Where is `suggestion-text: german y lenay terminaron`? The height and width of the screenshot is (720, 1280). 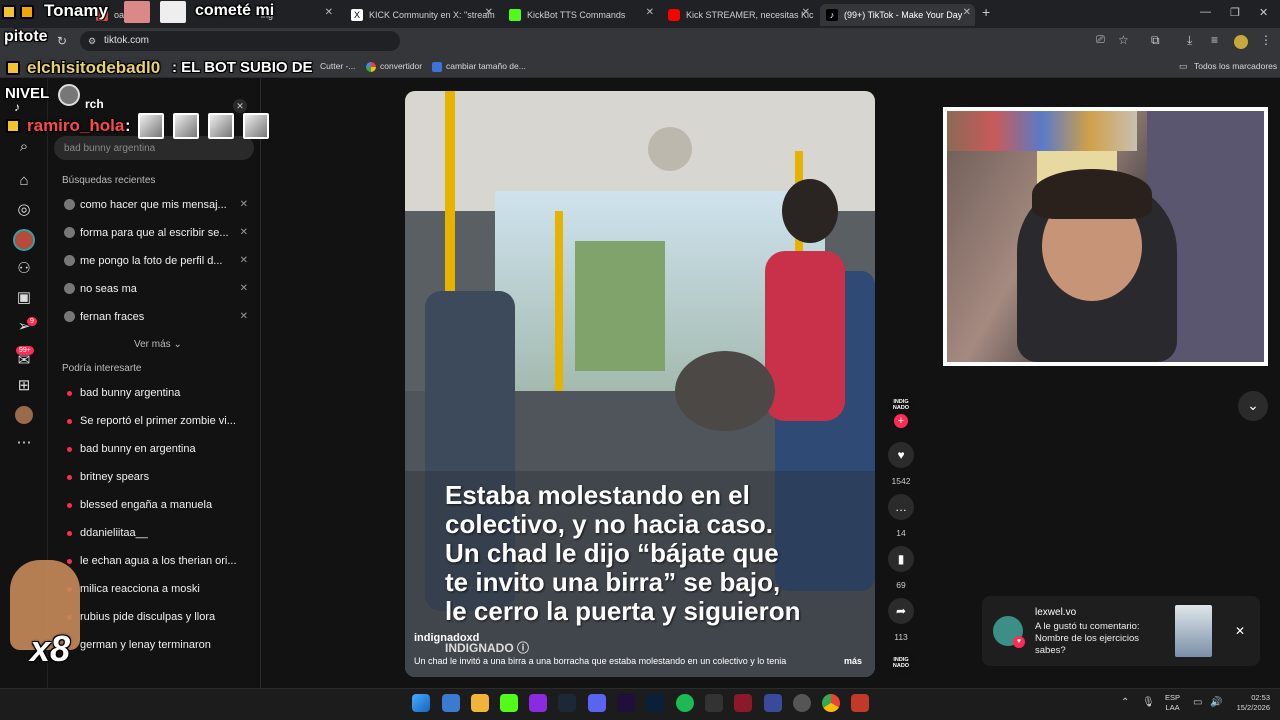 suggestion-text: german y lenay terminaron is located at coordinates (145, 645).